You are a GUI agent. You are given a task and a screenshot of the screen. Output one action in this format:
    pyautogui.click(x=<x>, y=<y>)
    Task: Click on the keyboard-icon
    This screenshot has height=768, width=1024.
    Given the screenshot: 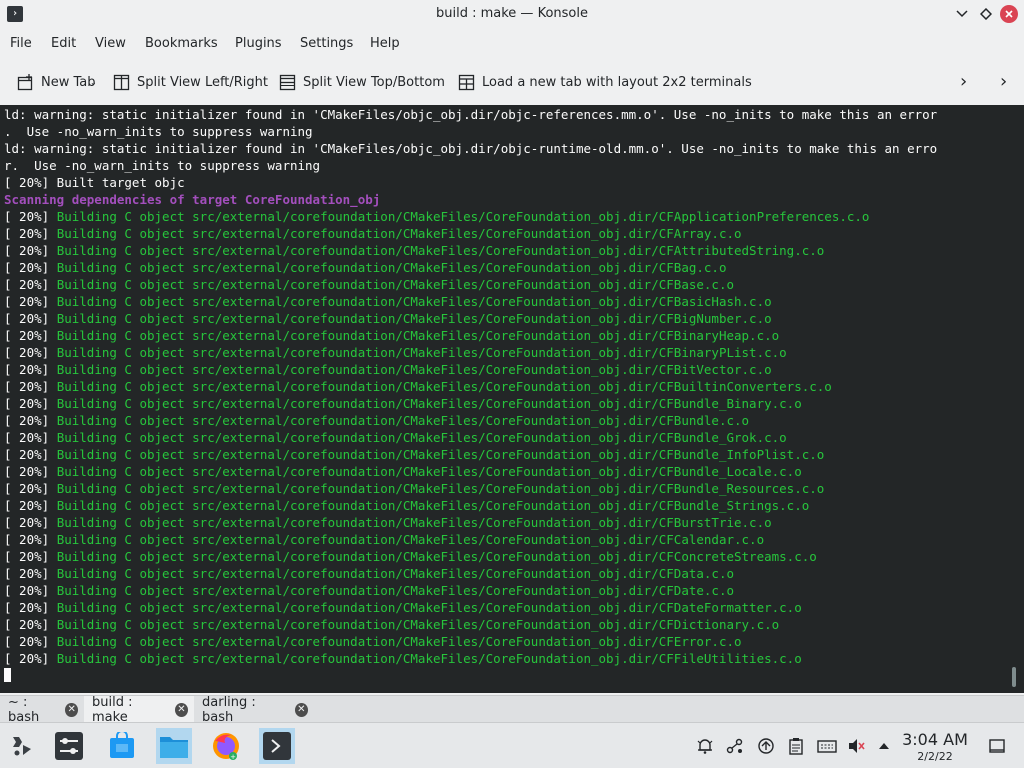 What is the action you would take?
    pyautogui.click(x=827, y=746)
    